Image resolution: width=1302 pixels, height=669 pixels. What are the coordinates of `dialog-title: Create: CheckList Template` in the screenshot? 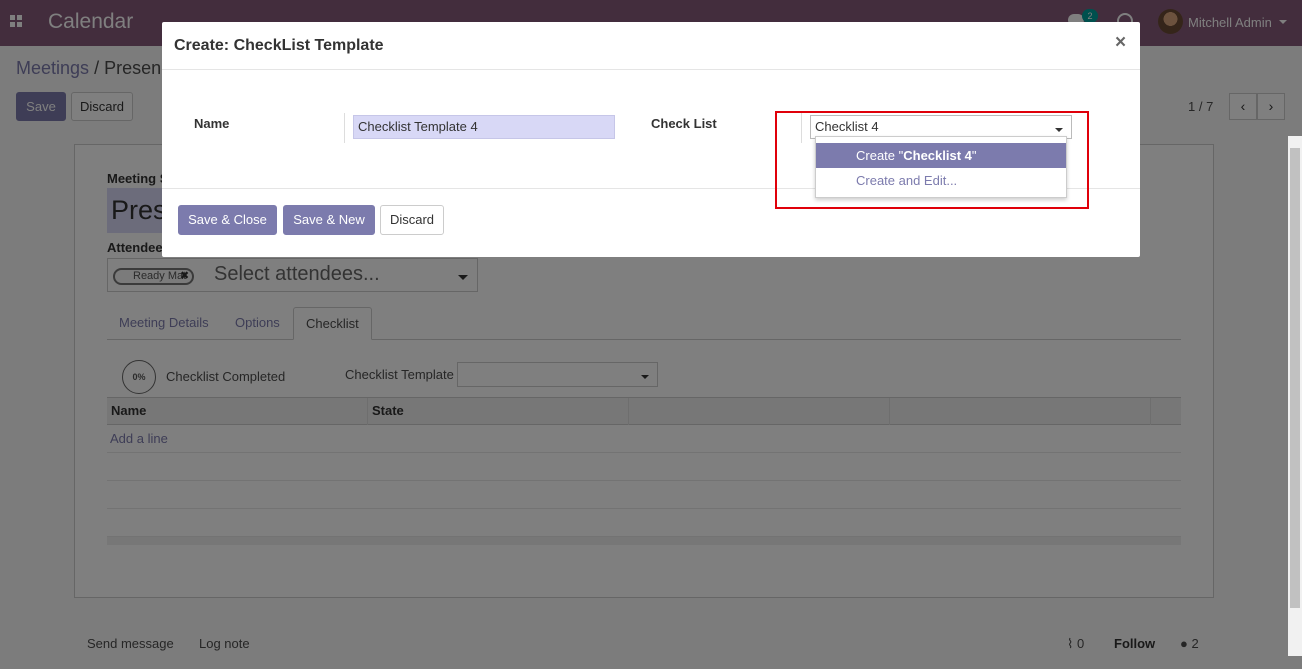 It's located at (279, 45).